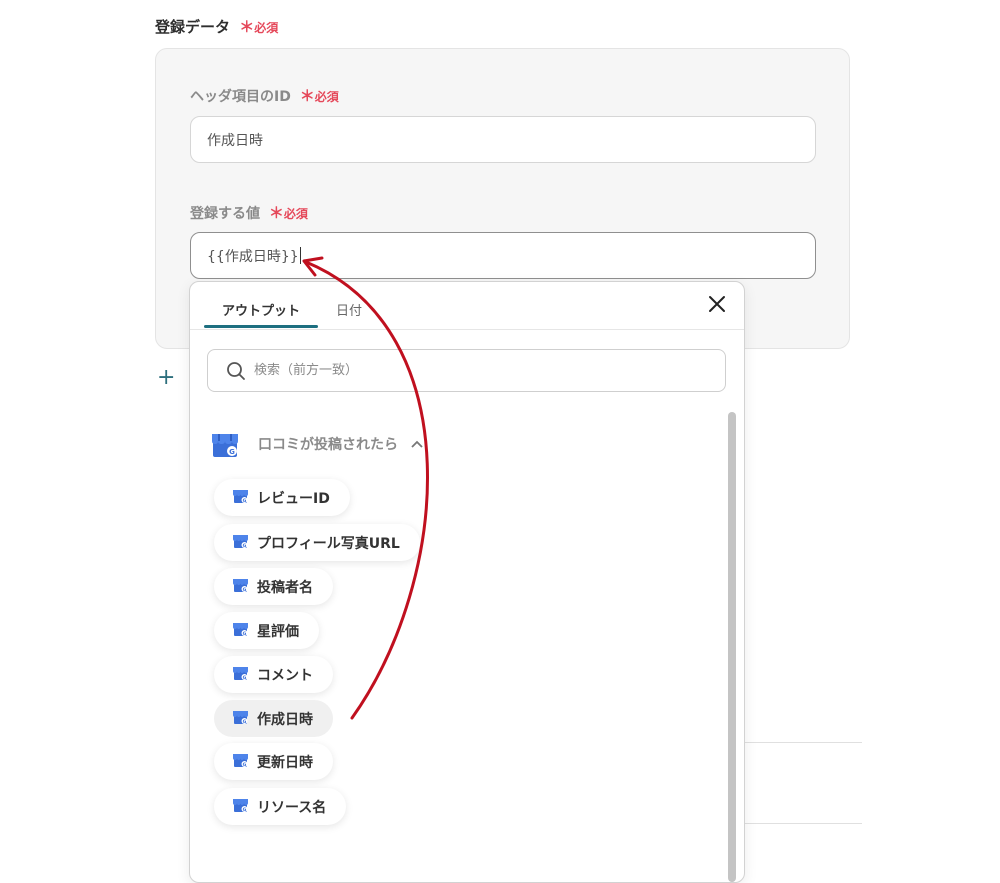 The height and width of the screenshot is (883, 1000). I want to click on text-caret, so click(300, 255).